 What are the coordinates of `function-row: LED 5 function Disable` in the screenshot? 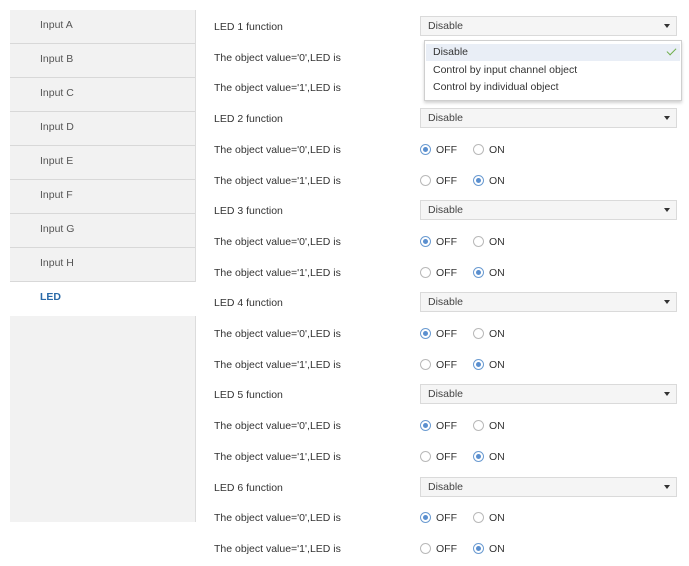 It's located at (442, 395).